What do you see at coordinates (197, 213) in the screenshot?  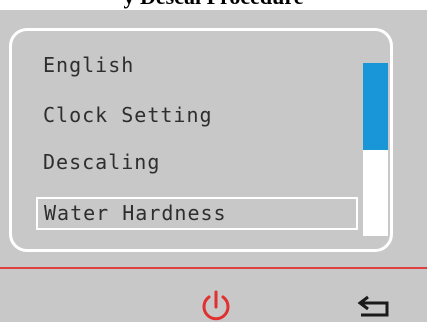 I see `menu-item-water-hardness: Water Hardness` at bounding box center [197, 213].